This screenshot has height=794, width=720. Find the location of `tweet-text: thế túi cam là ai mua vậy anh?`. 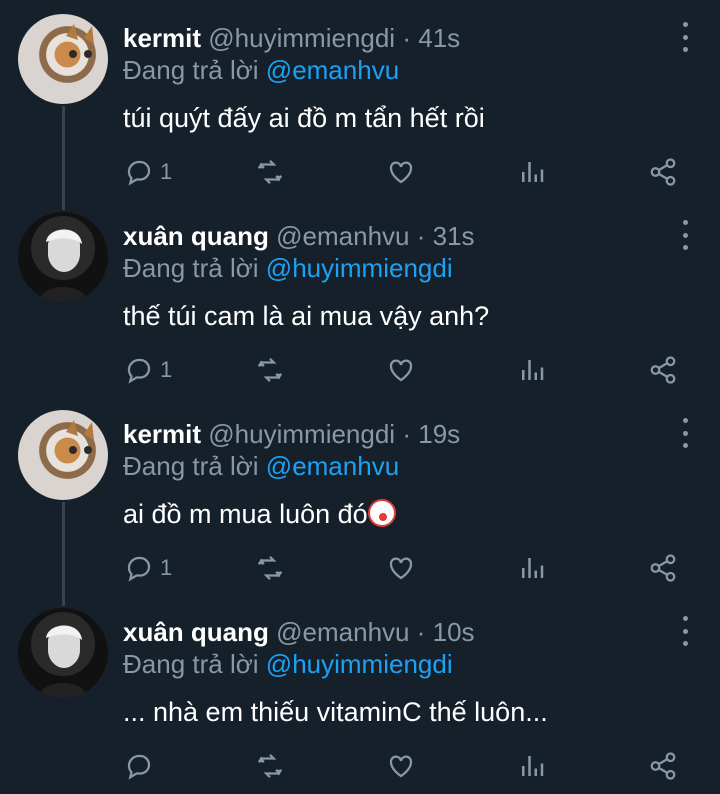

tweet-text: thế túi cam là ai mua vậy anh? is located at coordinates (306, 316).